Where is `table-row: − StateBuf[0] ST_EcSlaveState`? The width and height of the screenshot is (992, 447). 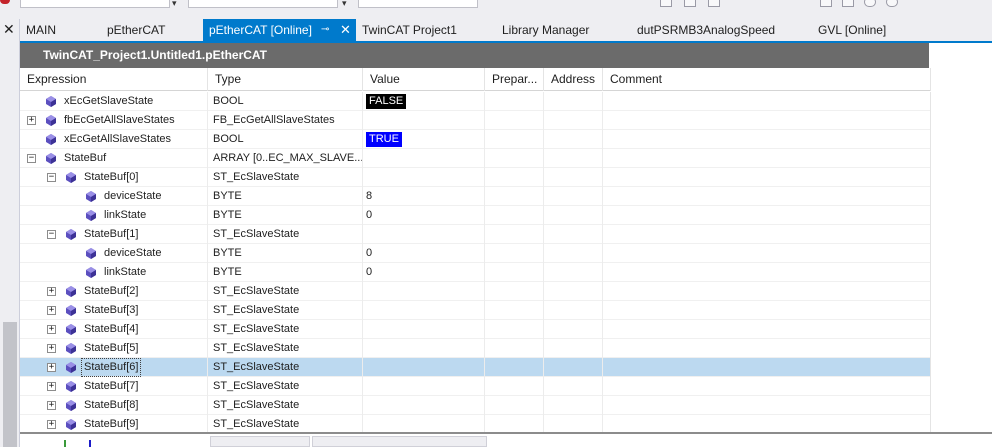 table-row: − StateBuf[0] ST_EcSlaveState is located at coordinates (475, 177).